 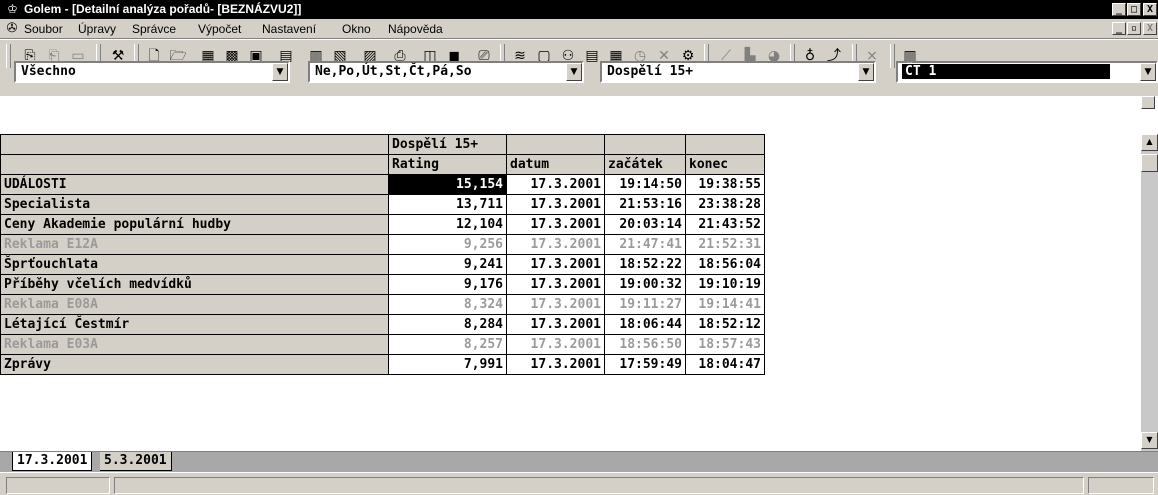 What do you see at coordinates (8, 56) in the screenshot?
I see `toolbar-grip` at bounding box center [8, 56].